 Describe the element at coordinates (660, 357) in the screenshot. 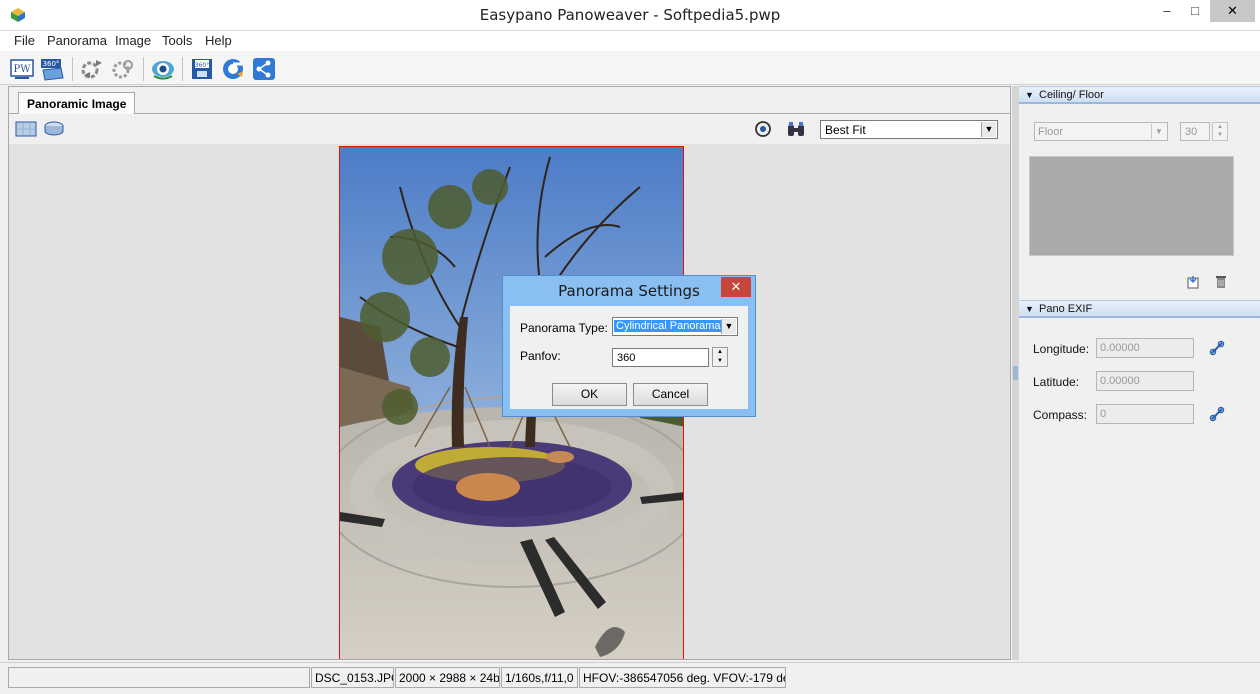

I see `panfov-input: 360` at that location.